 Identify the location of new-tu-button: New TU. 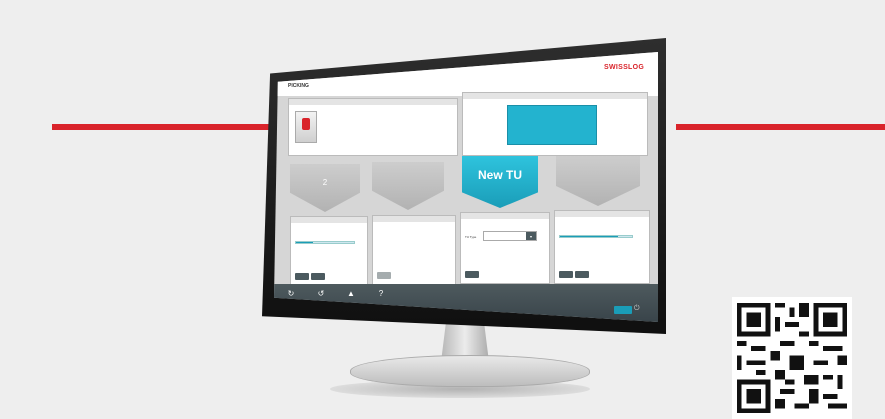
(500, 182).